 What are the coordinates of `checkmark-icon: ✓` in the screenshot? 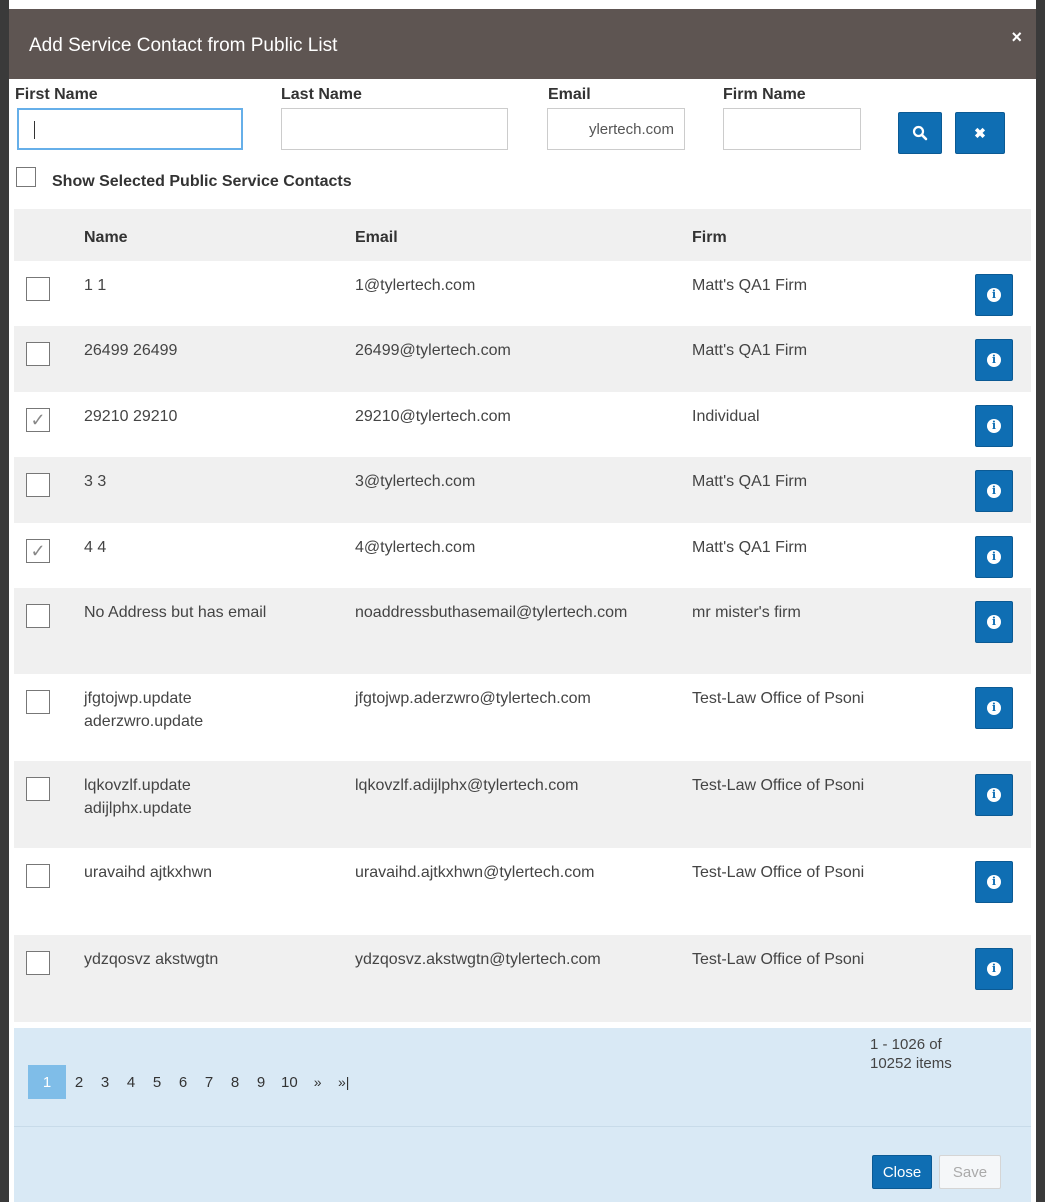 It's located at (38, 420).